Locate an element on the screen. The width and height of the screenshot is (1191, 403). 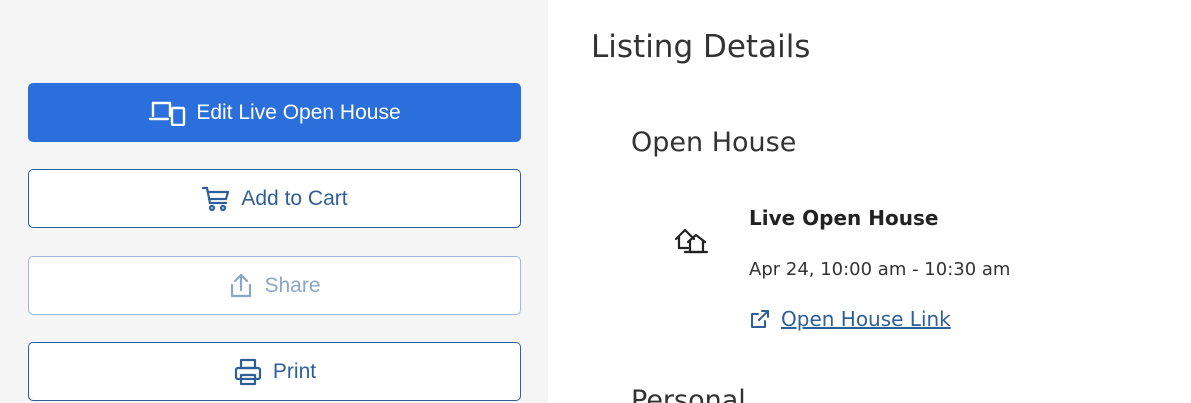
edit-live-open-house-button: Edit Live Open House is located at coordinates (274, 112).